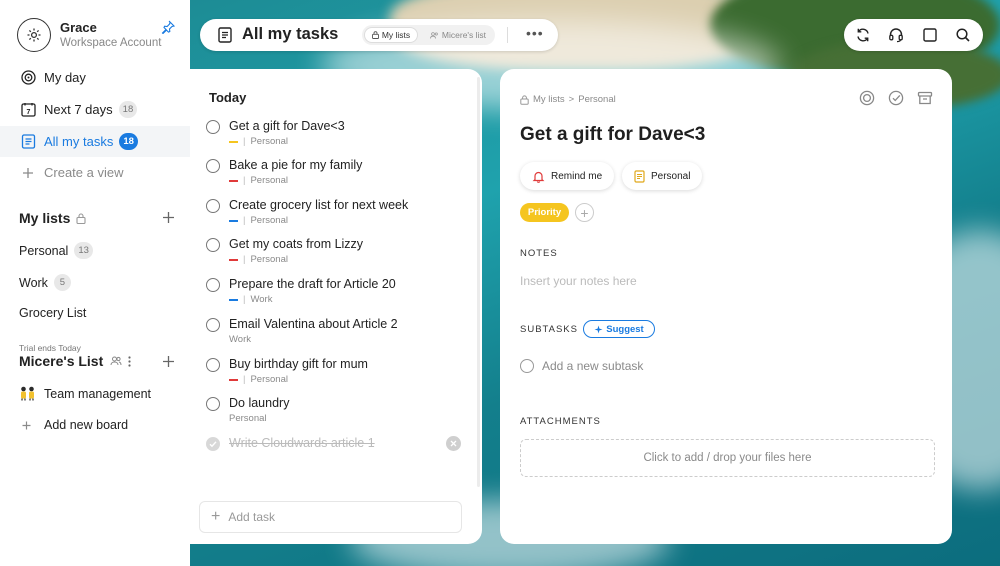  What do you see at coordinates (75, 425) in the screenshot?
I see `add-new-board: Add new board` at bounding box center [75, 425].